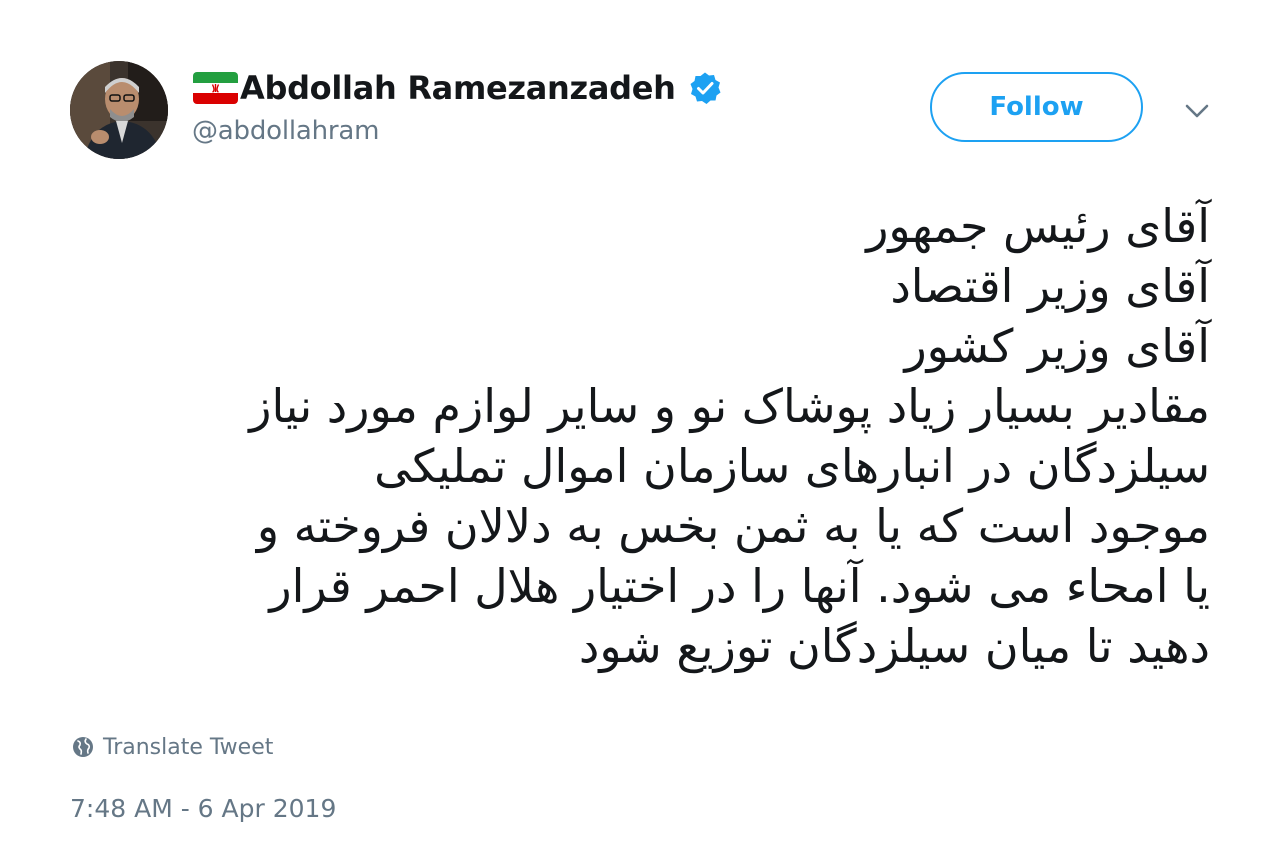 This screenshot has height=850, width=1280. I want to click on name-row: Abdollah Ramezanzadeh, so click(457, 88).